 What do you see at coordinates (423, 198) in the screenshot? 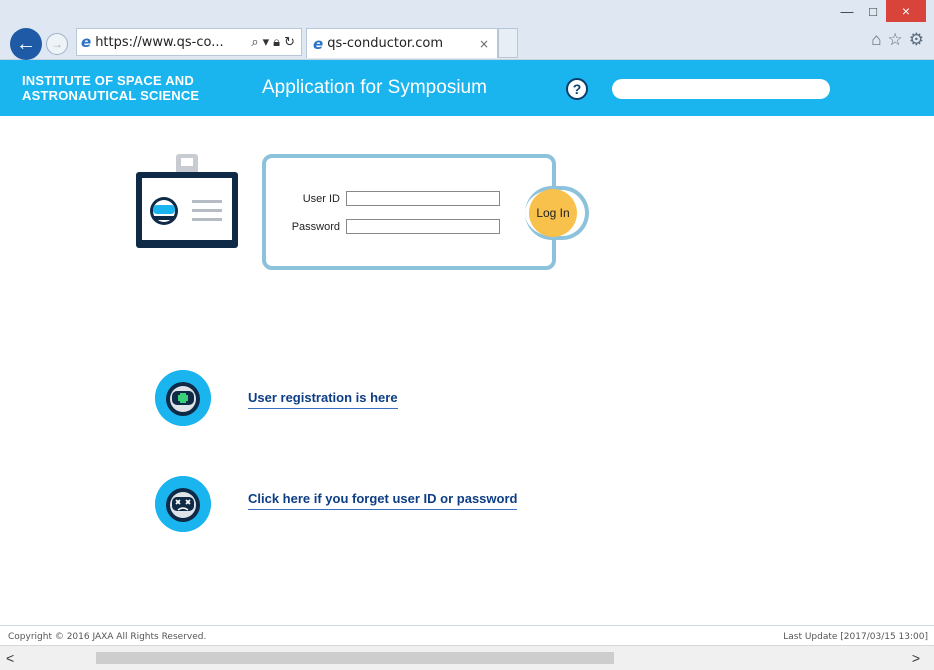
I see `user-id-field` at bounding box center [423, 198].